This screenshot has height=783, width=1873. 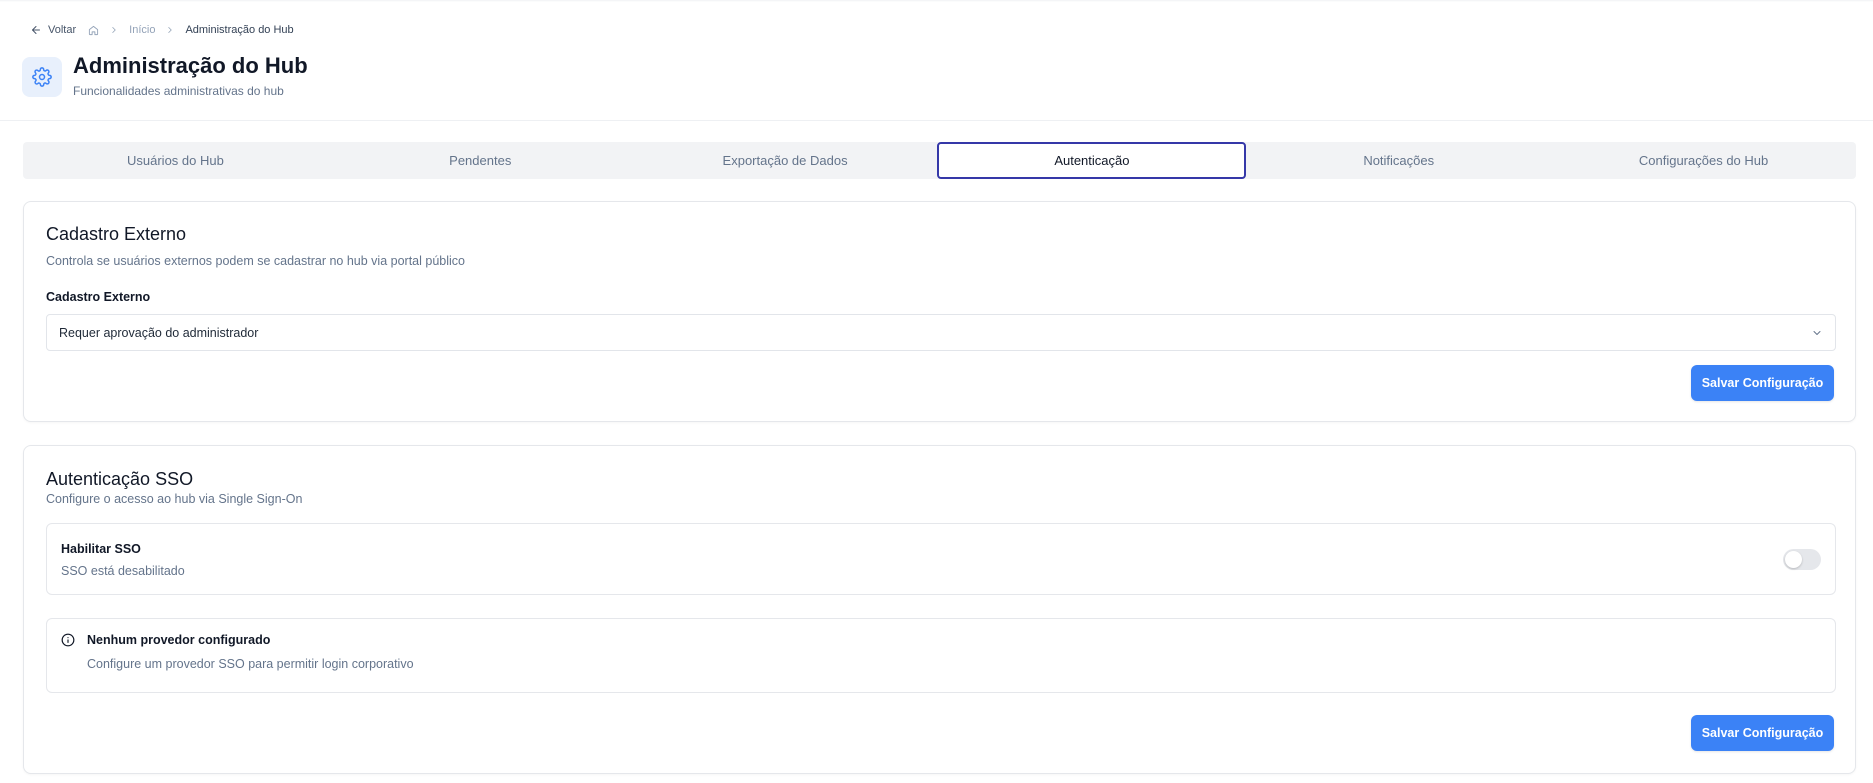 What do you see at coordinates (101, 549) in the screenshot?
I see `sso-toggle-label: Habilitar SSO` at bounding box center [101, 549].